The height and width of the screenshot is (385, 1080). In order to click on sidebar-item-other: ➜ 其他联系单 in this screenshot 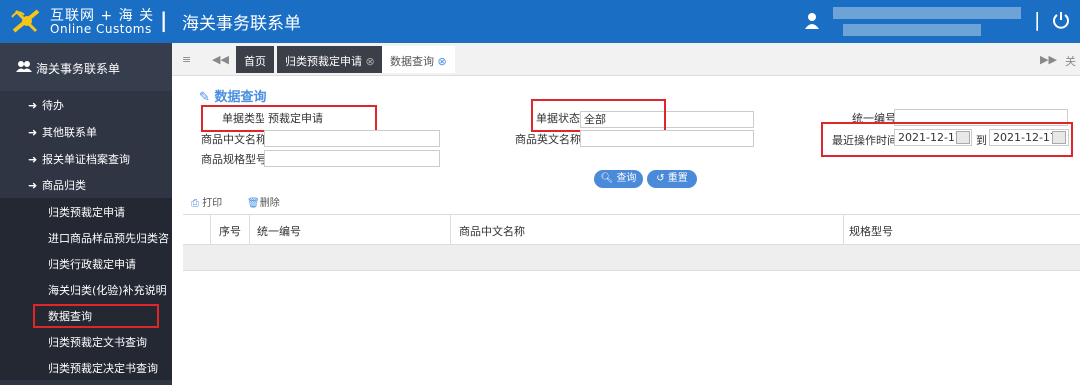, I will do `click(62, 132)`.